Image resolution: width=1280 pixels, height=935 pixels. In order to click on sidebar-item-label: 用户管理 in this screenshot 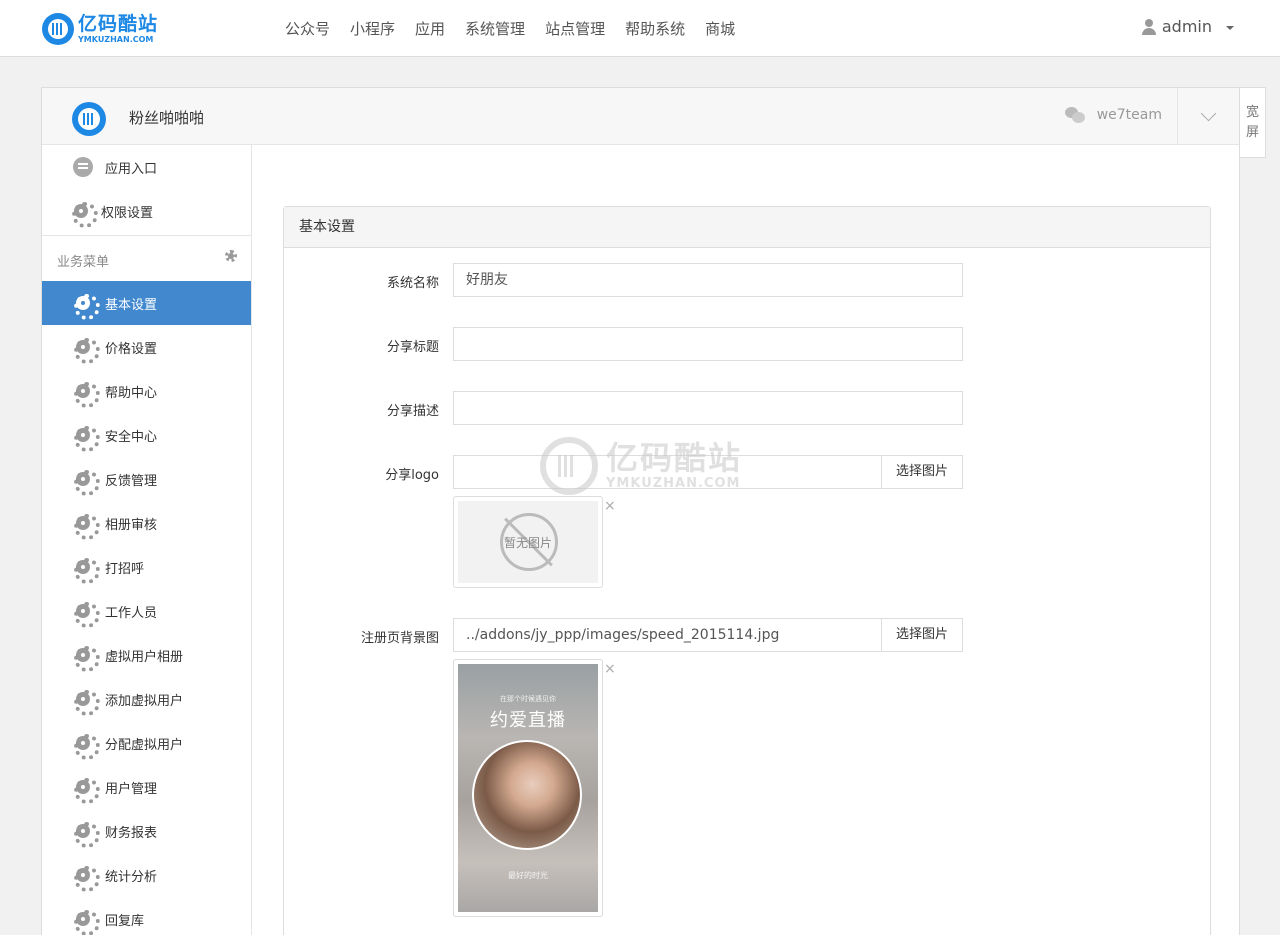, I will do `click(131, 789)`.